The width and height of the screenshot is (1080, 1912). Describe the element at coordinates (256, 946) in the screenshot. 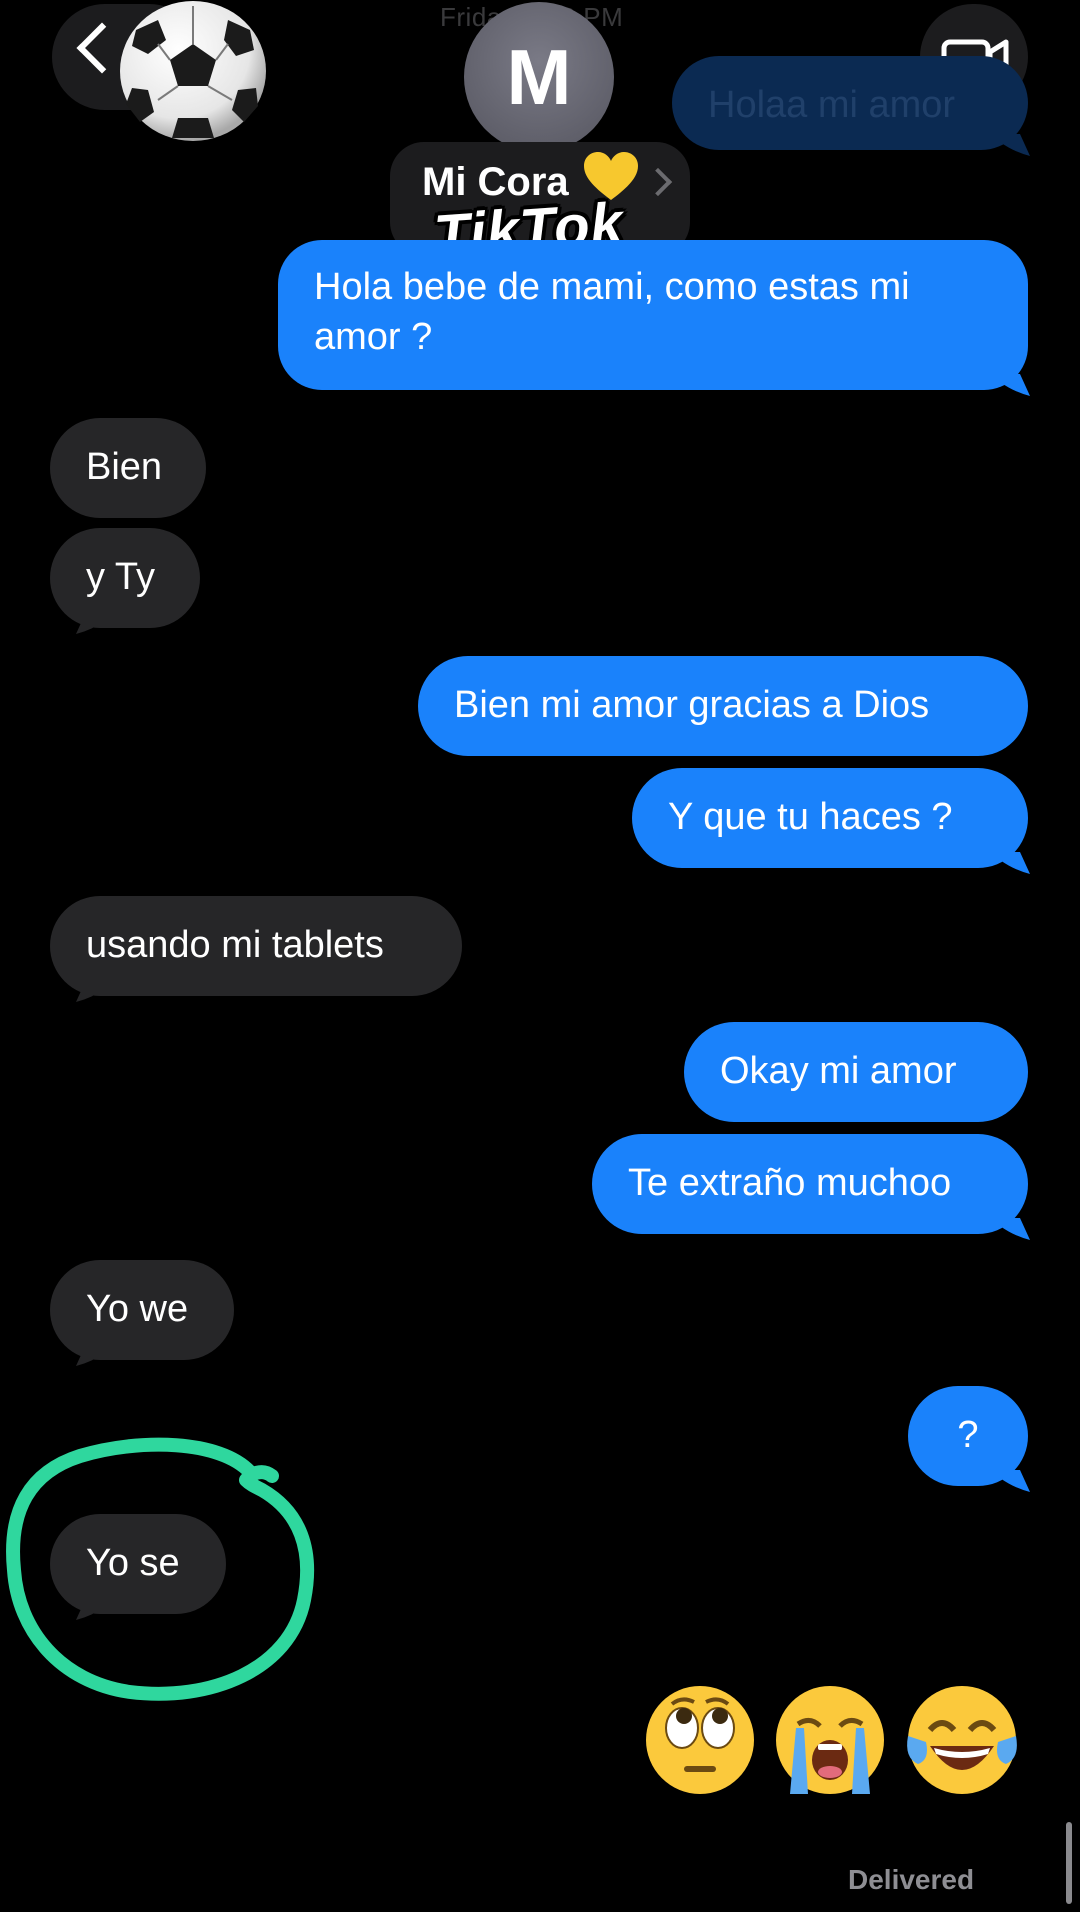

I see `message-bubble-incoming: usando mi tablets` at that location.